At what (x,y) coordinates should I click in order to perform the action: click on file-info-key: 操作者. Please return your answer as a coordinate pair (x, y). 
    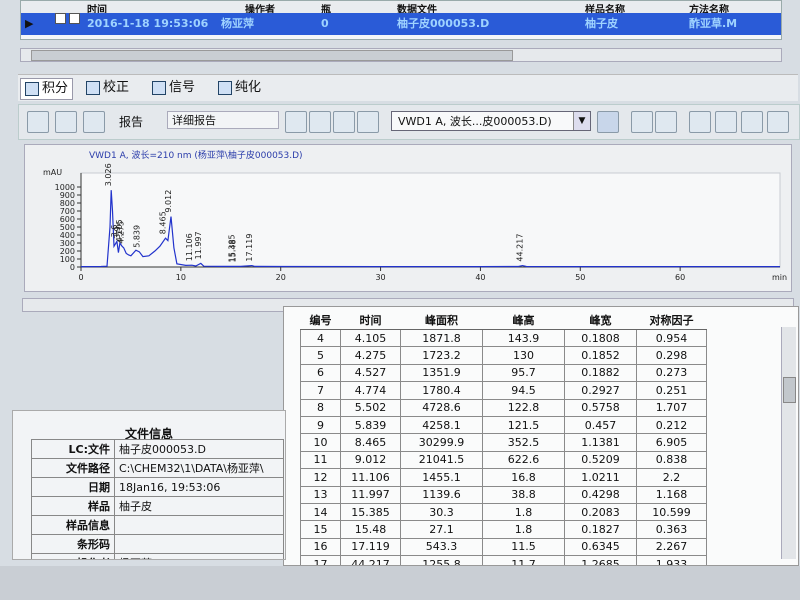
    Looking at the image, I should click on (73, 556).